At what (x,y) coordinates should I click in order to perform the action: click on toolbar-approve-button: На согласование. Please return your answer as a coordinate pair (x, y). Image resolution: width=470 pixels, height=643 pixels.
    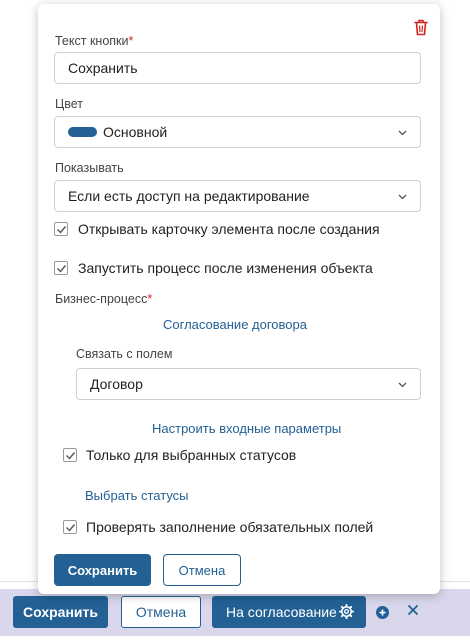
    Looking at the image, I should click on (289, 612).